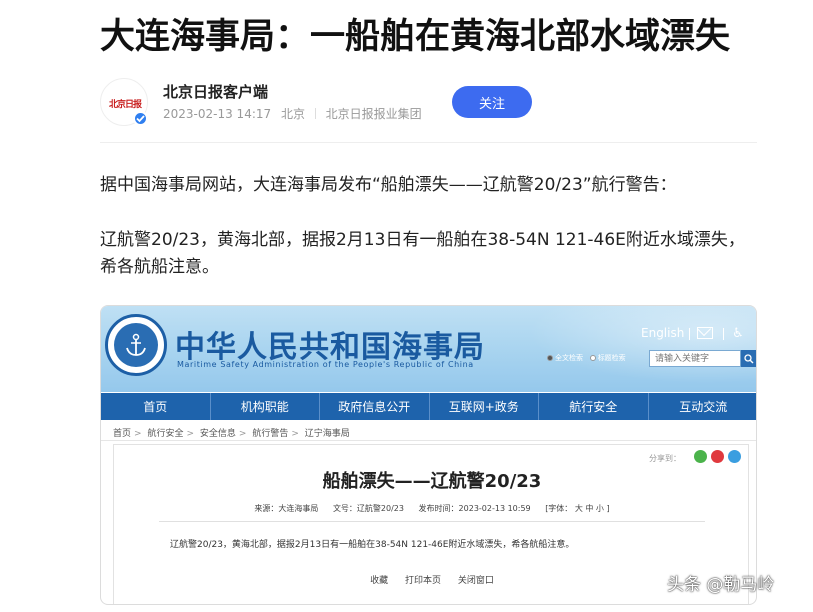 This screenshot has height=612, width=813. What do you see at coordinates (415, 37) in the screenshot?
I see `article-title: 大连海事局：一船舶在黄海北部水域漂失` at bounding box center [415, 37].